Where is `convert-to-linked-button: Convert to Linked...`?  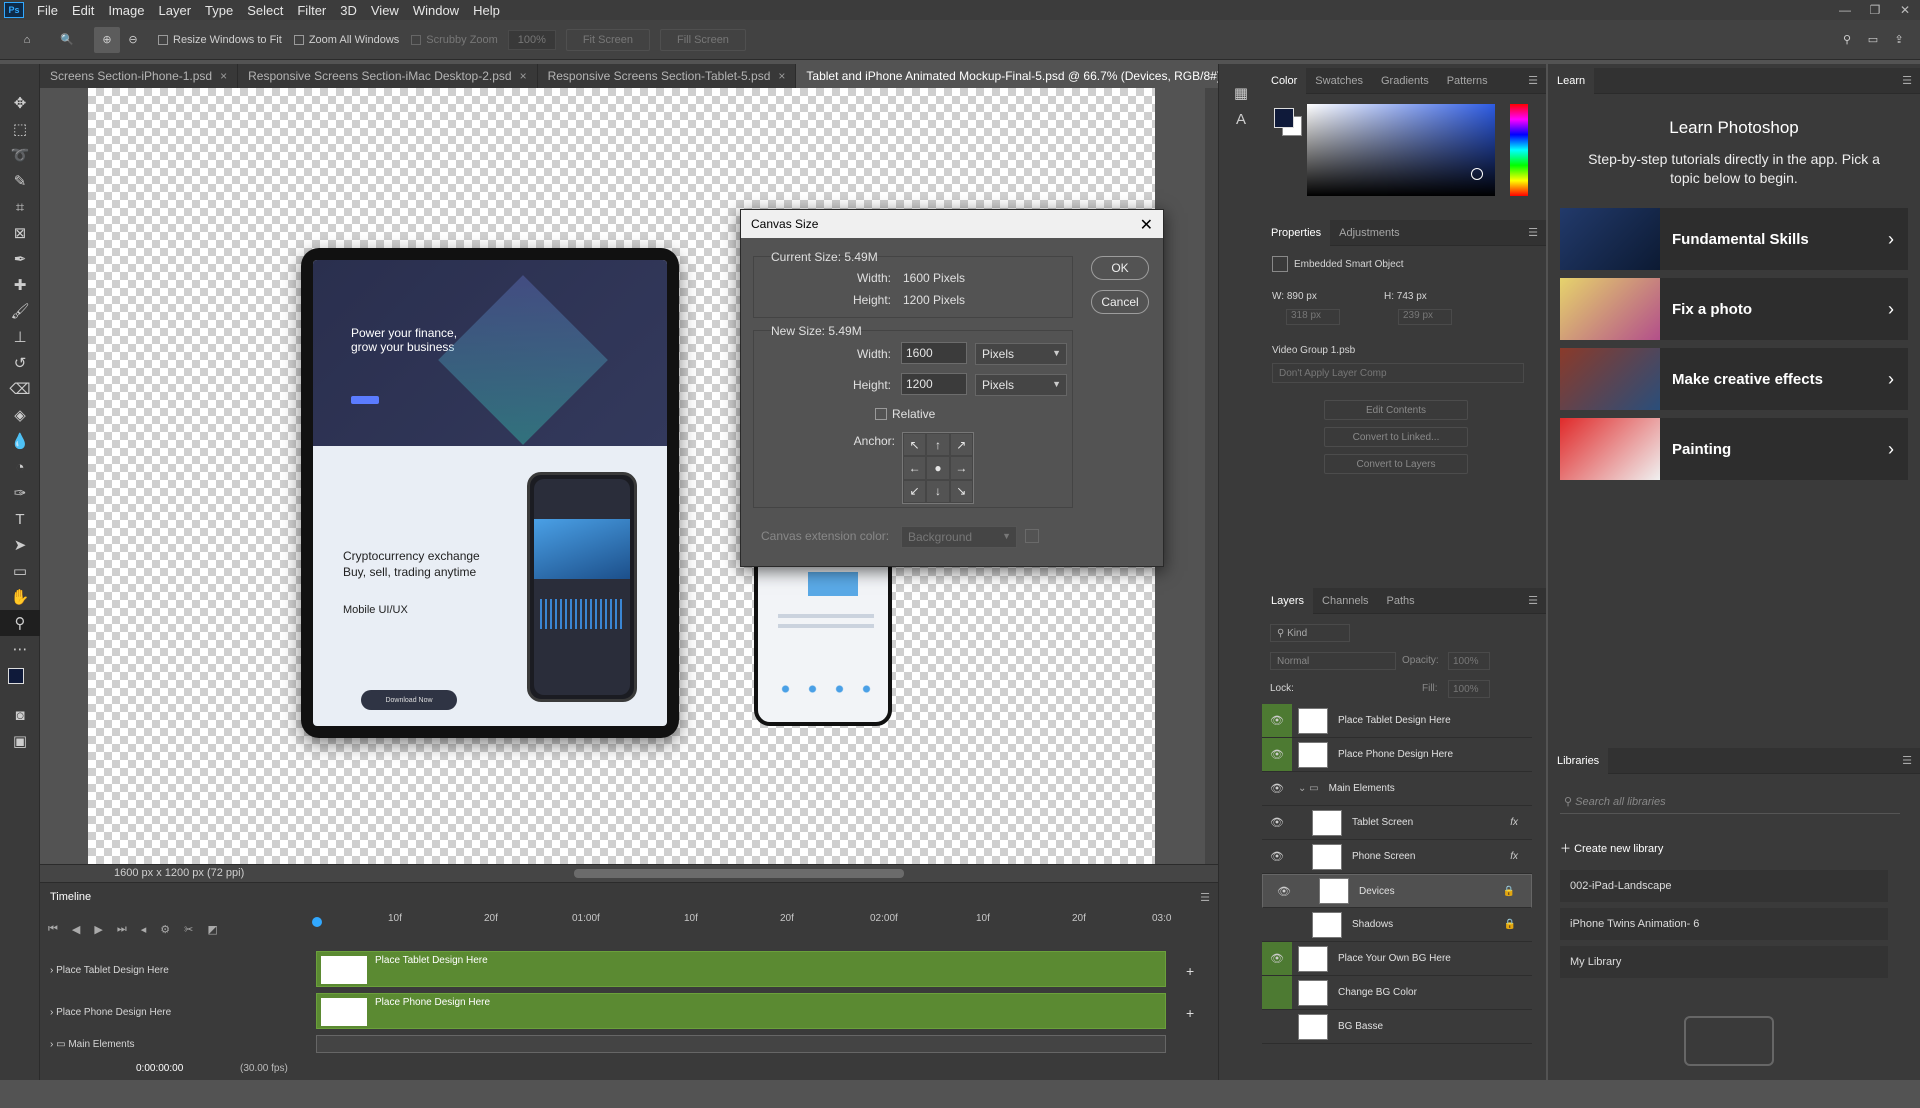 convert-to-linked-button: Convert to Linked... is located at coordinates (1396, 437).